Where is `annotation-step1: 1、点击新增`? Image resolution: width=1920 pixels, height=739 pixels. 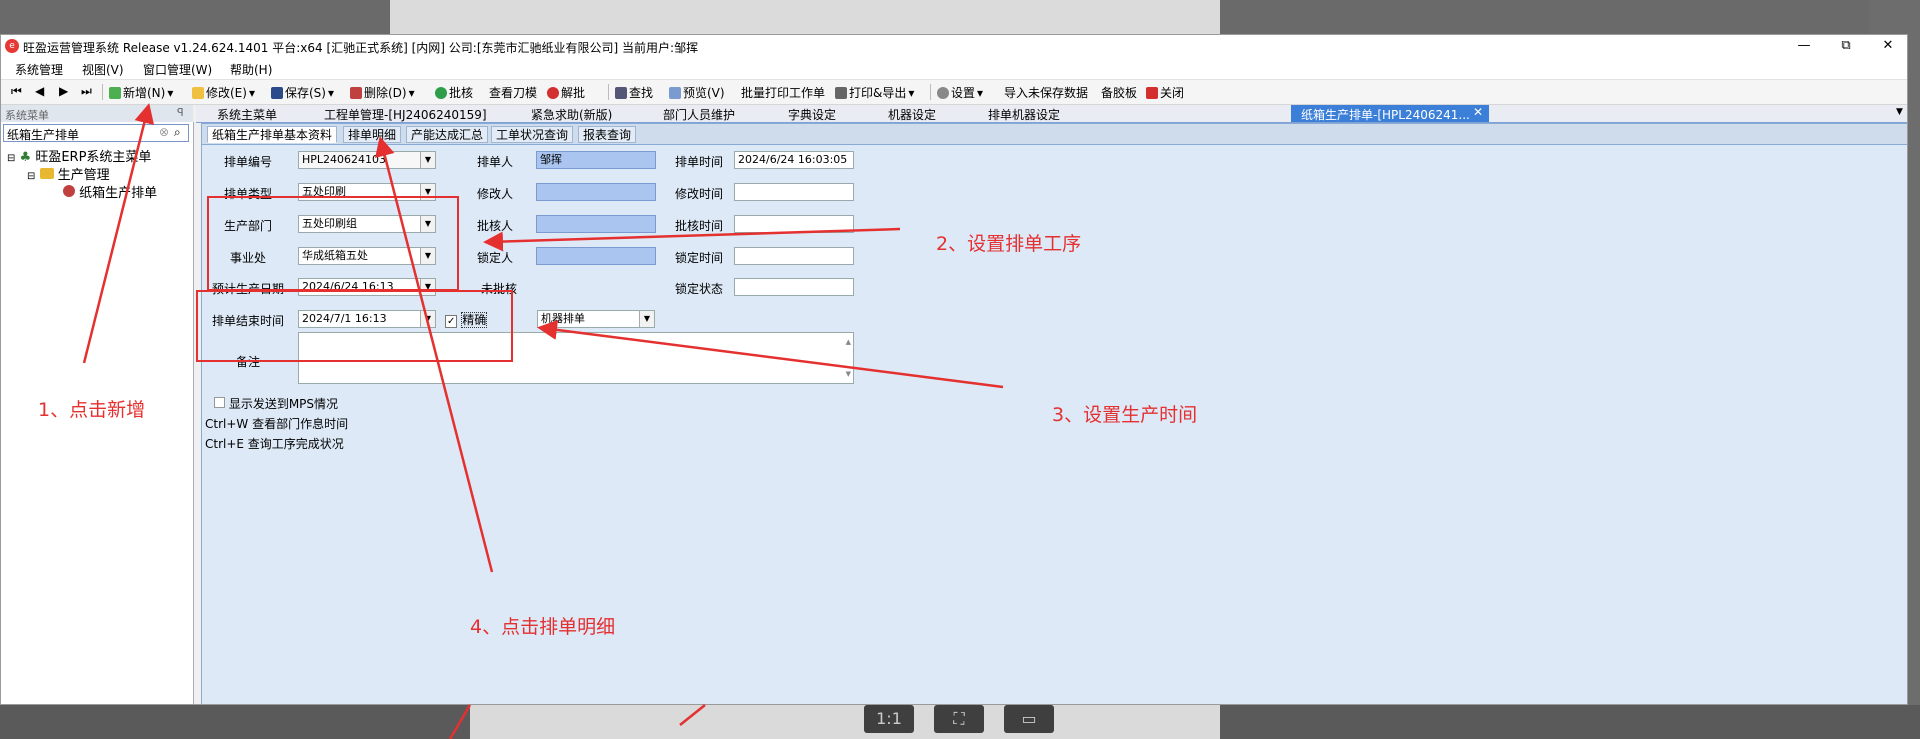 annotation-step1: 1、点击新增 is located at coordinates (92, 410).